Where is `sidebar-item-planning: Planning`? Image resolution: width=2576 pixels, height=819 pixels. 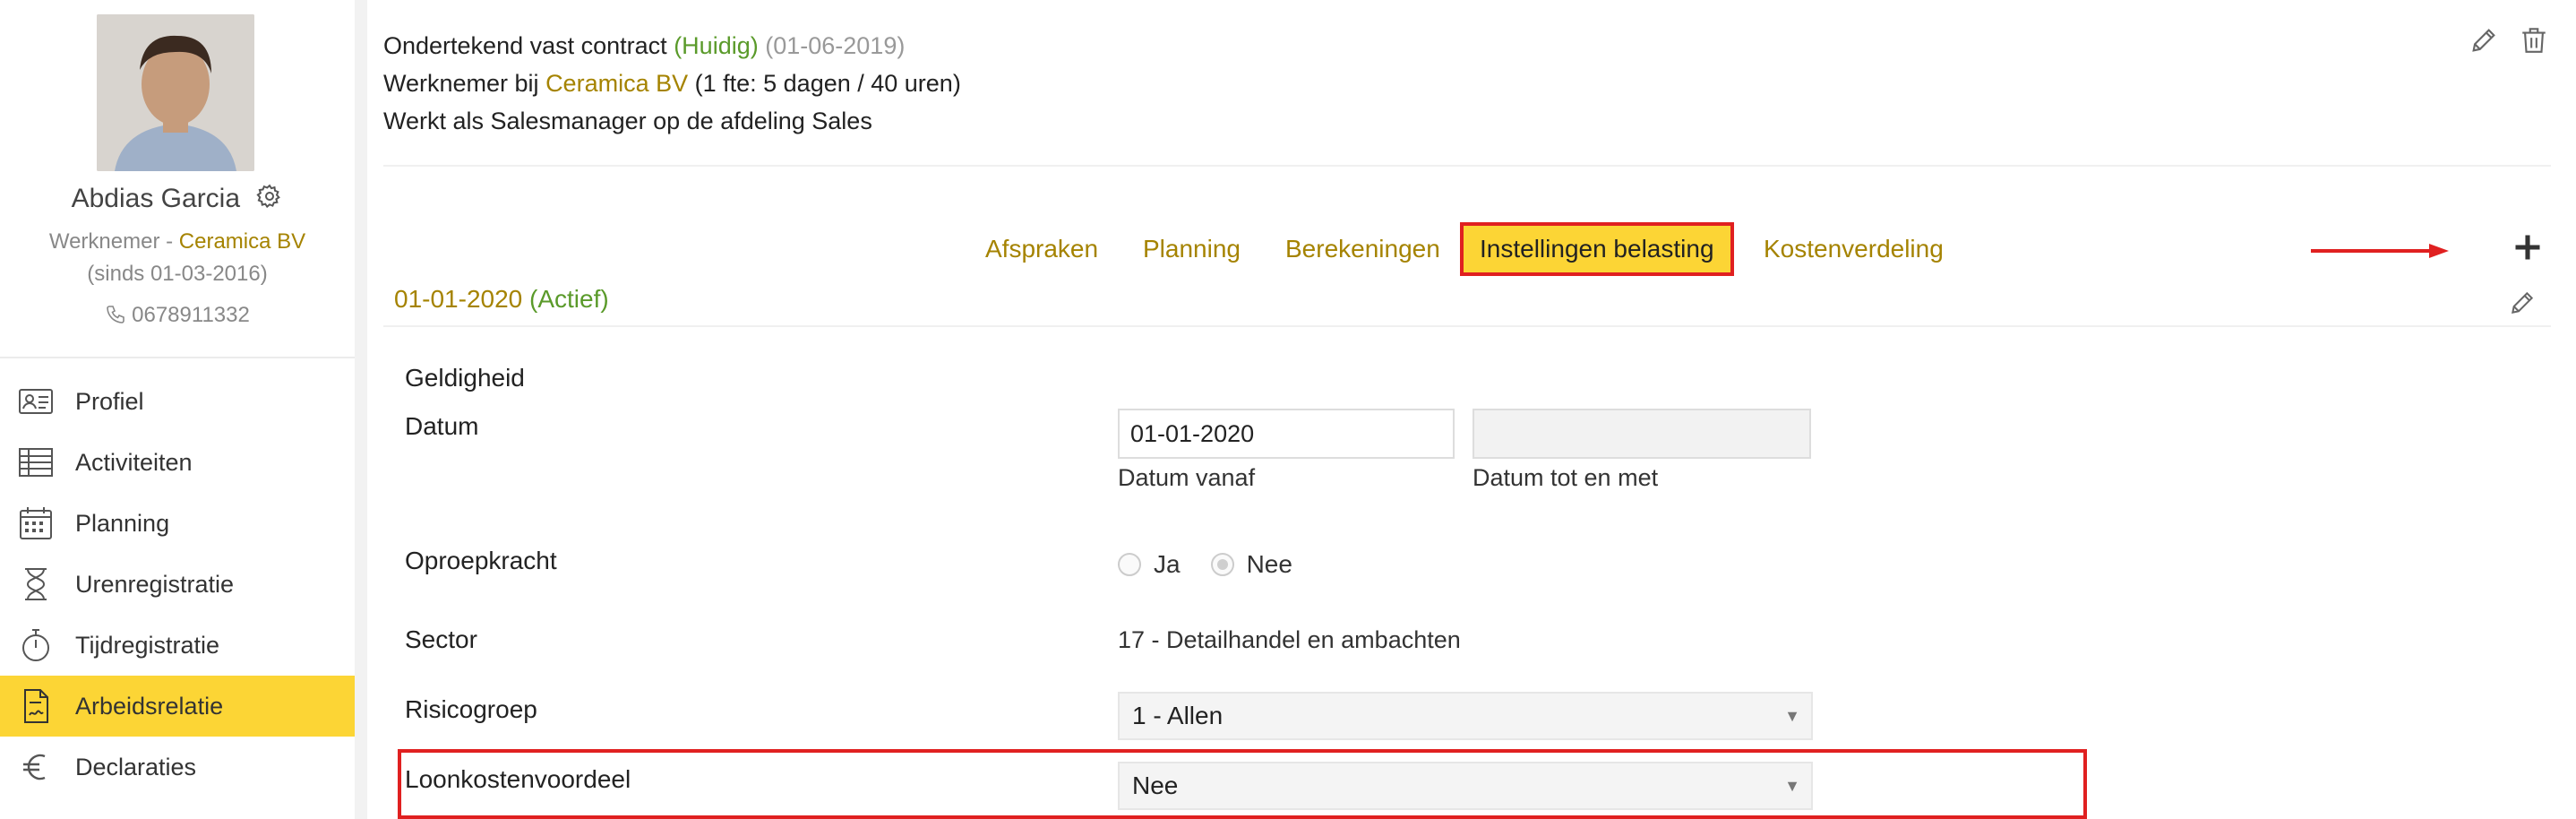 sidebar-item-planning: Planning is located at coordinates (177, 523).